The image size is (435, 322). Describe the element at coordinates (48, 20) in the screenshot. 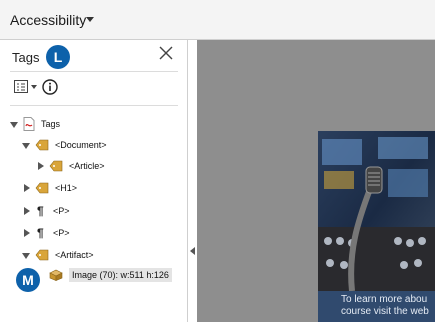

I see `panel-menu-title: Accessibility` at that location.